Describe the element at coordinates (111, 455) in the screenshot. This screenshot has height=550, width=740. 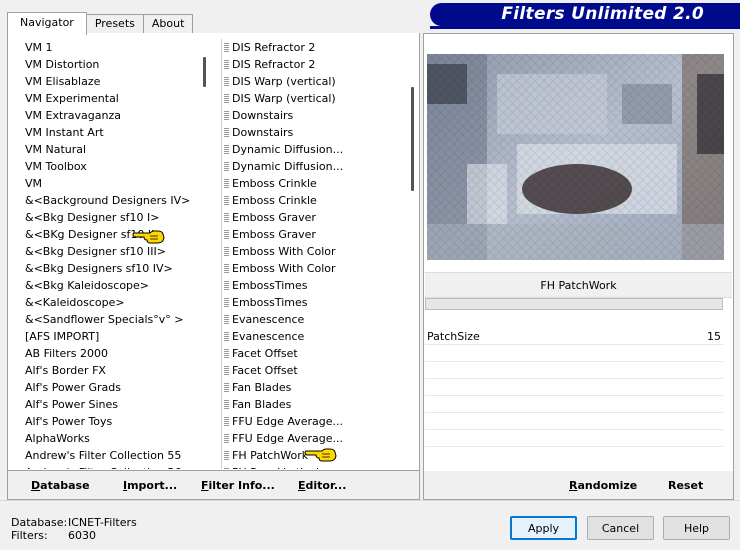
I see `category-list-item: Andrew's Filter Collection 55` at that location.